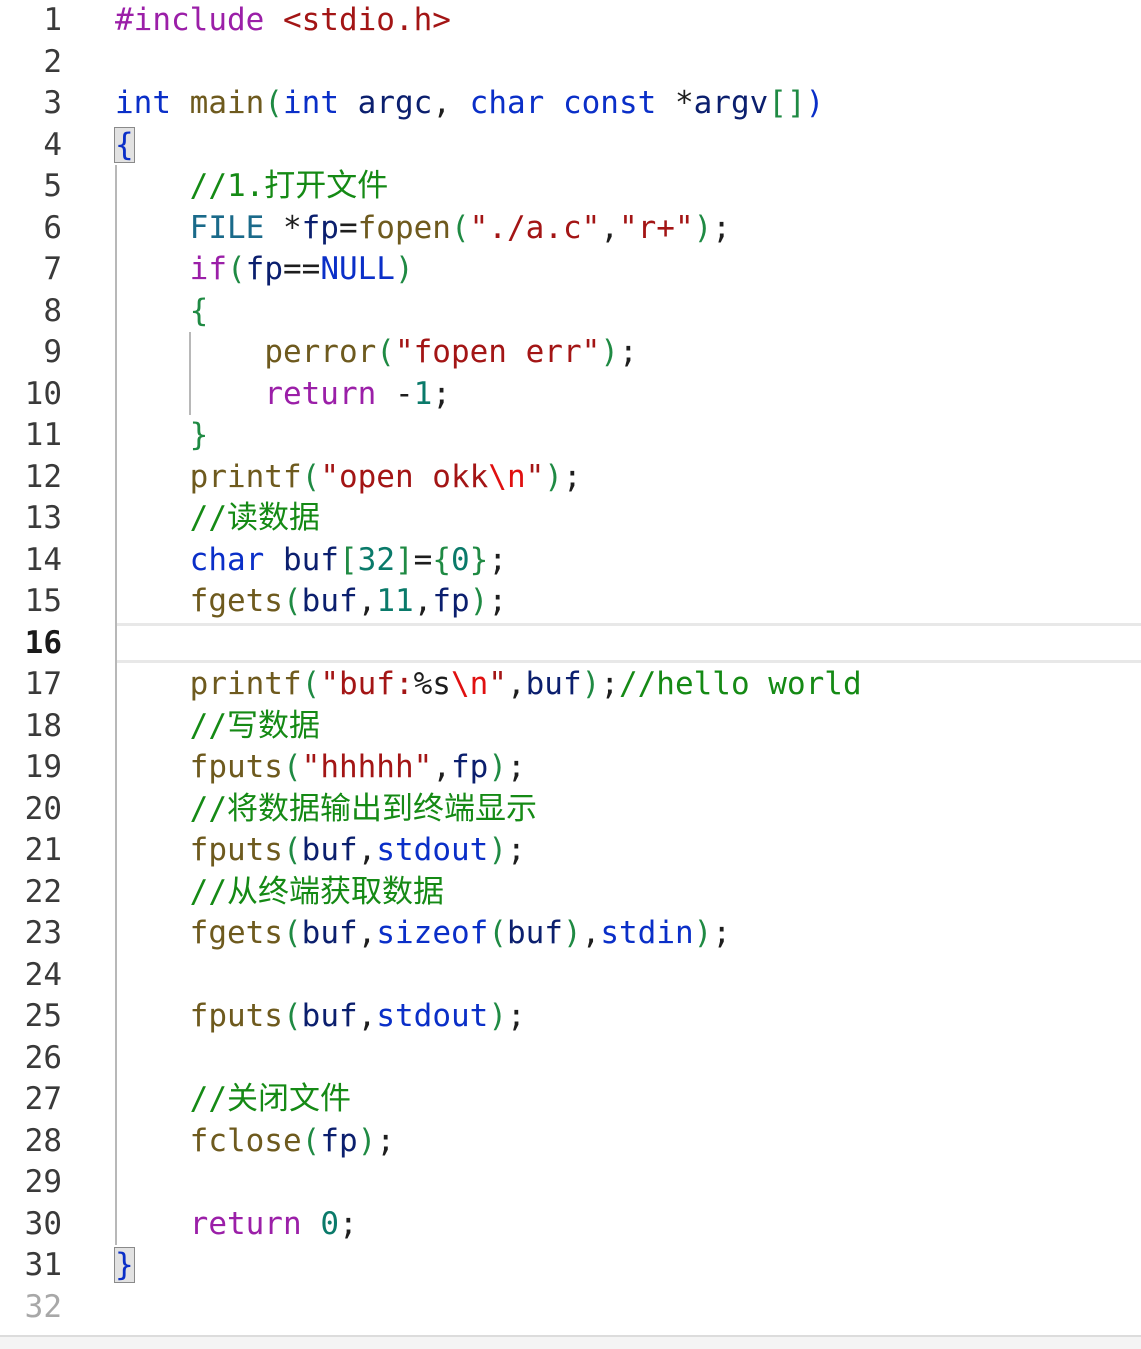  What do you see at coordinates (423, 393) in the screenshot?
I see `code-token: 1` at bounding box center [423, 393].